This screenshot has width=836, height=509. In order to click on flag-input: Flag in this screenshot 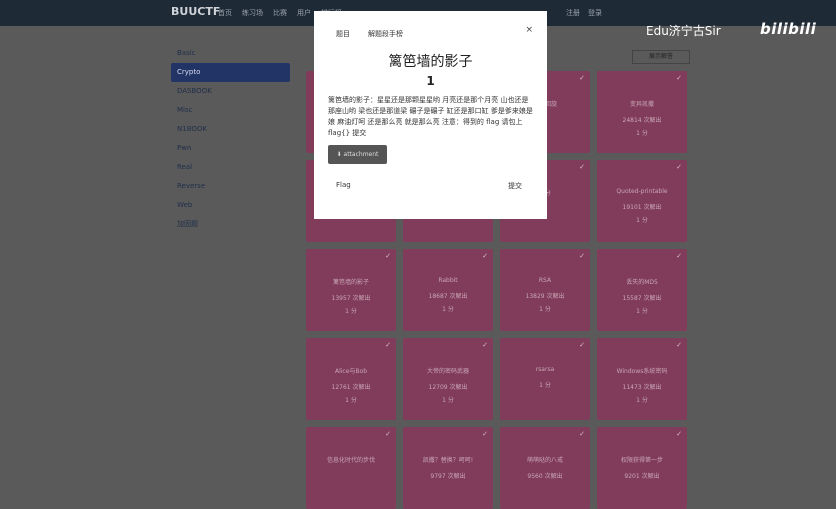, I will do `click(343, 185)`.